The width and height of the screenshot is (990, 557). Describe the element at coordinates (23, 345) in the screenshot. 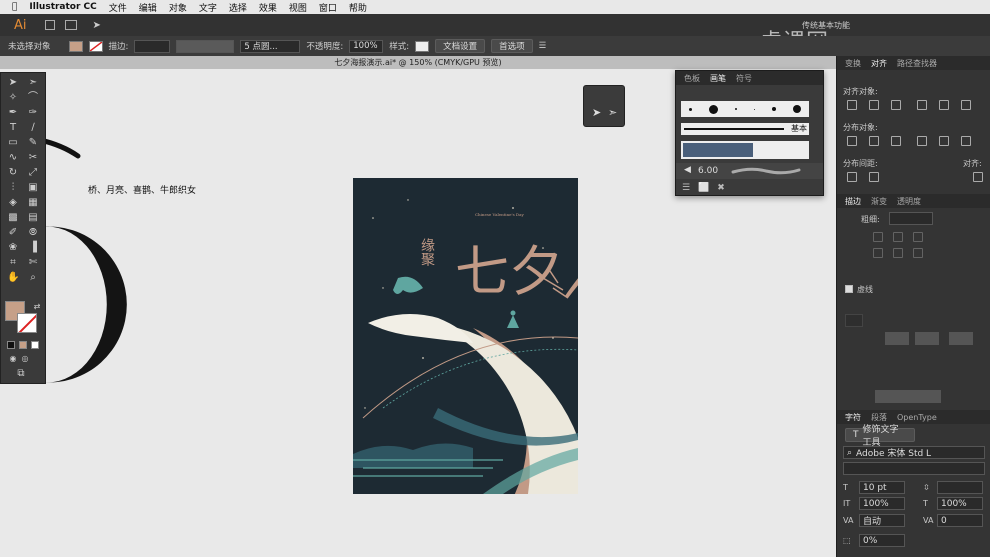

I see `gradient-mode-button` at that location.